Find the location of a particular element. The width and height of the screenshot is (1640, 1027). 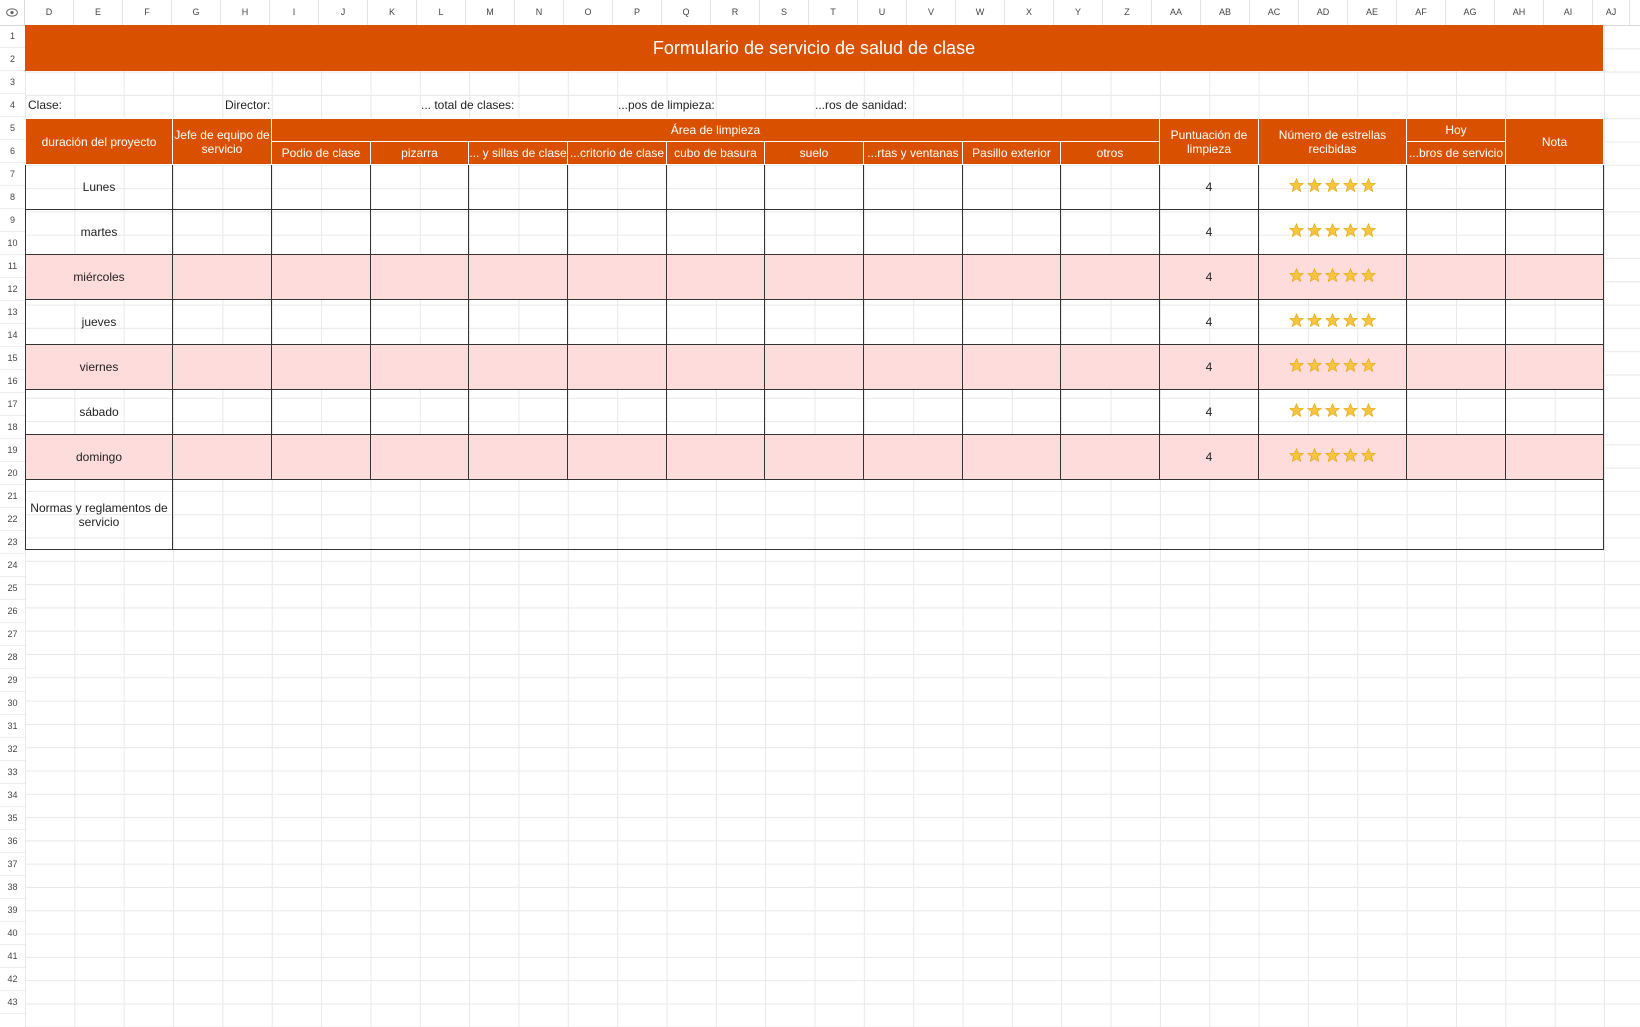

column-header-n: N is located at coordinates (539, 12).